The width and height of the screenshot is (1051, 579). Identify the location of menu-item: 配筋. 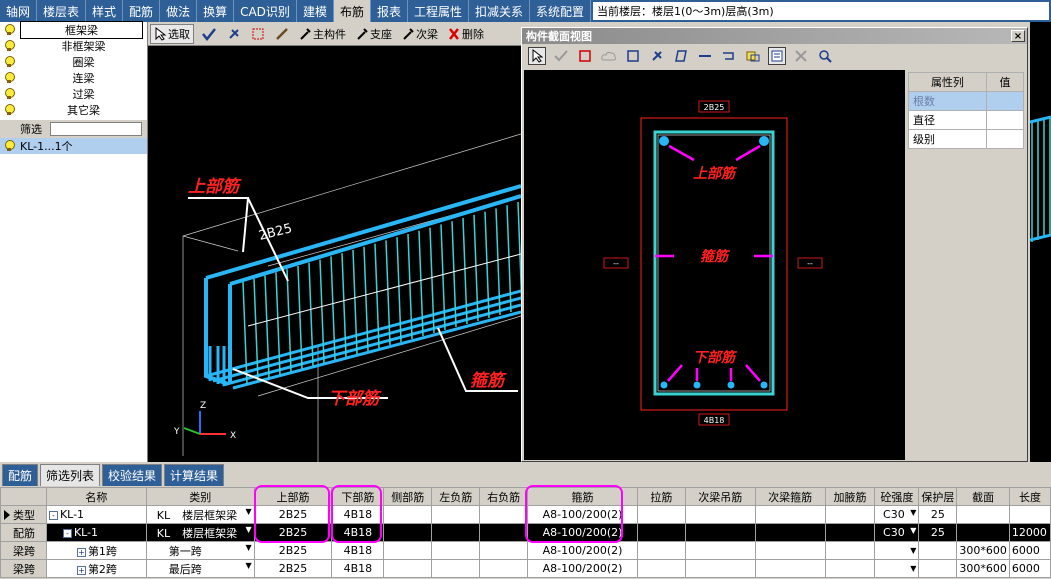
(142, 11).